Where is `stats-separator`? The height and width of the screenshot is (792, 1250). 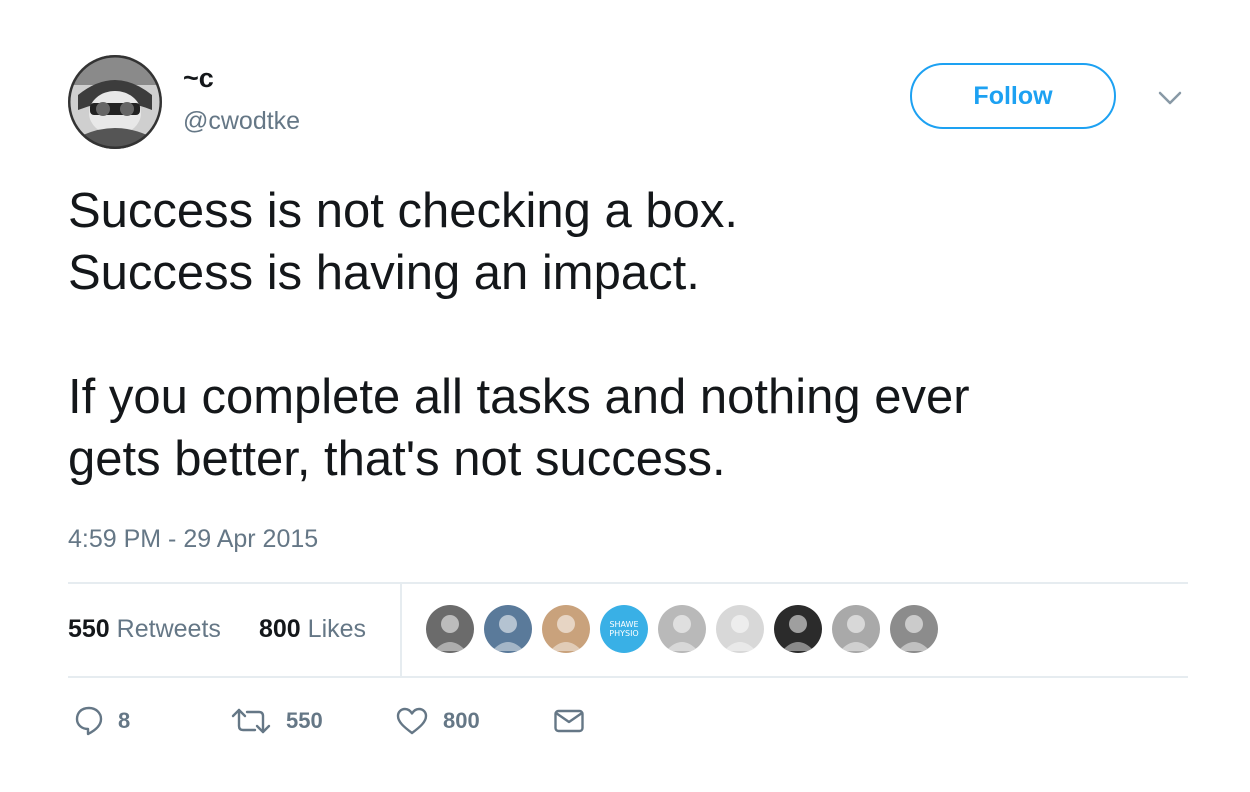 stats-separator is located at coordinates (401, 629).